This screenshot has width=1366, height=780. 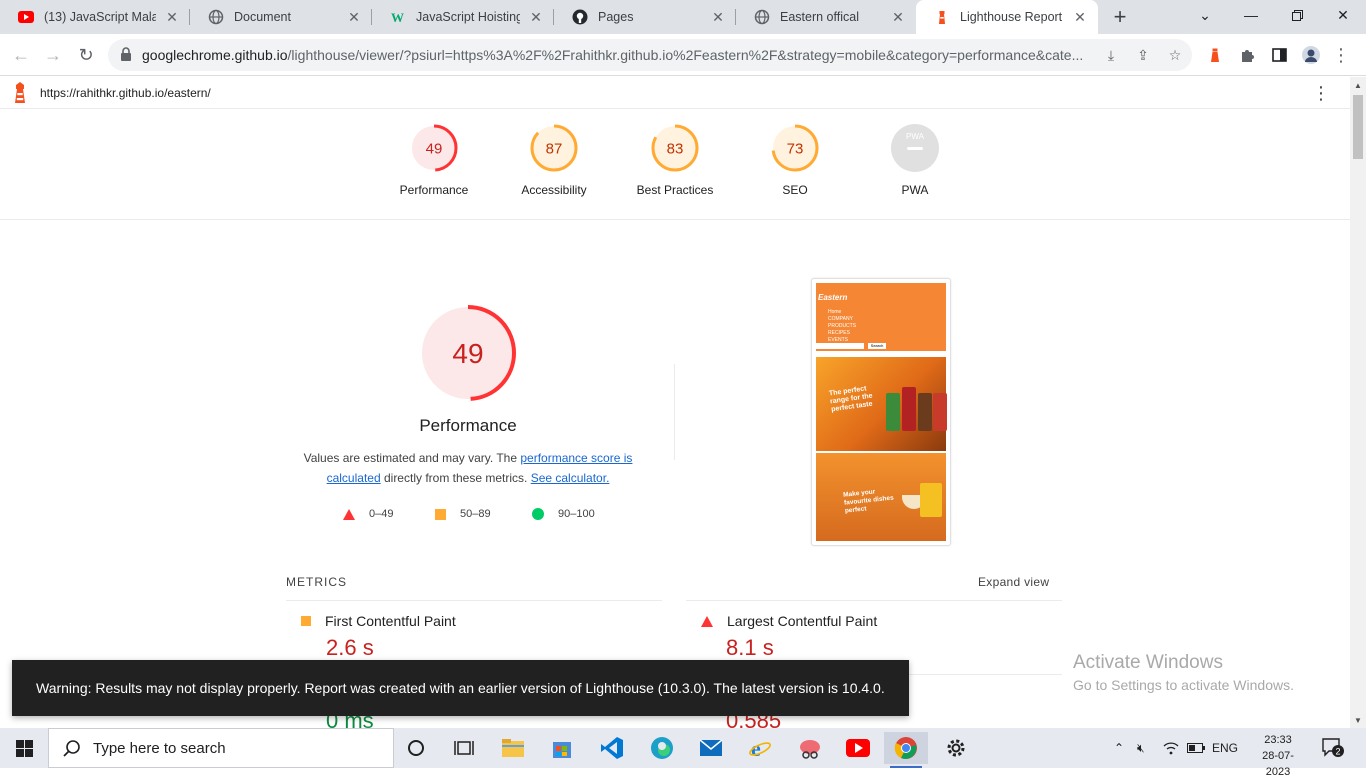 I want to click on bookmark-star-icon: ☆, so click(x=1175, y=55).